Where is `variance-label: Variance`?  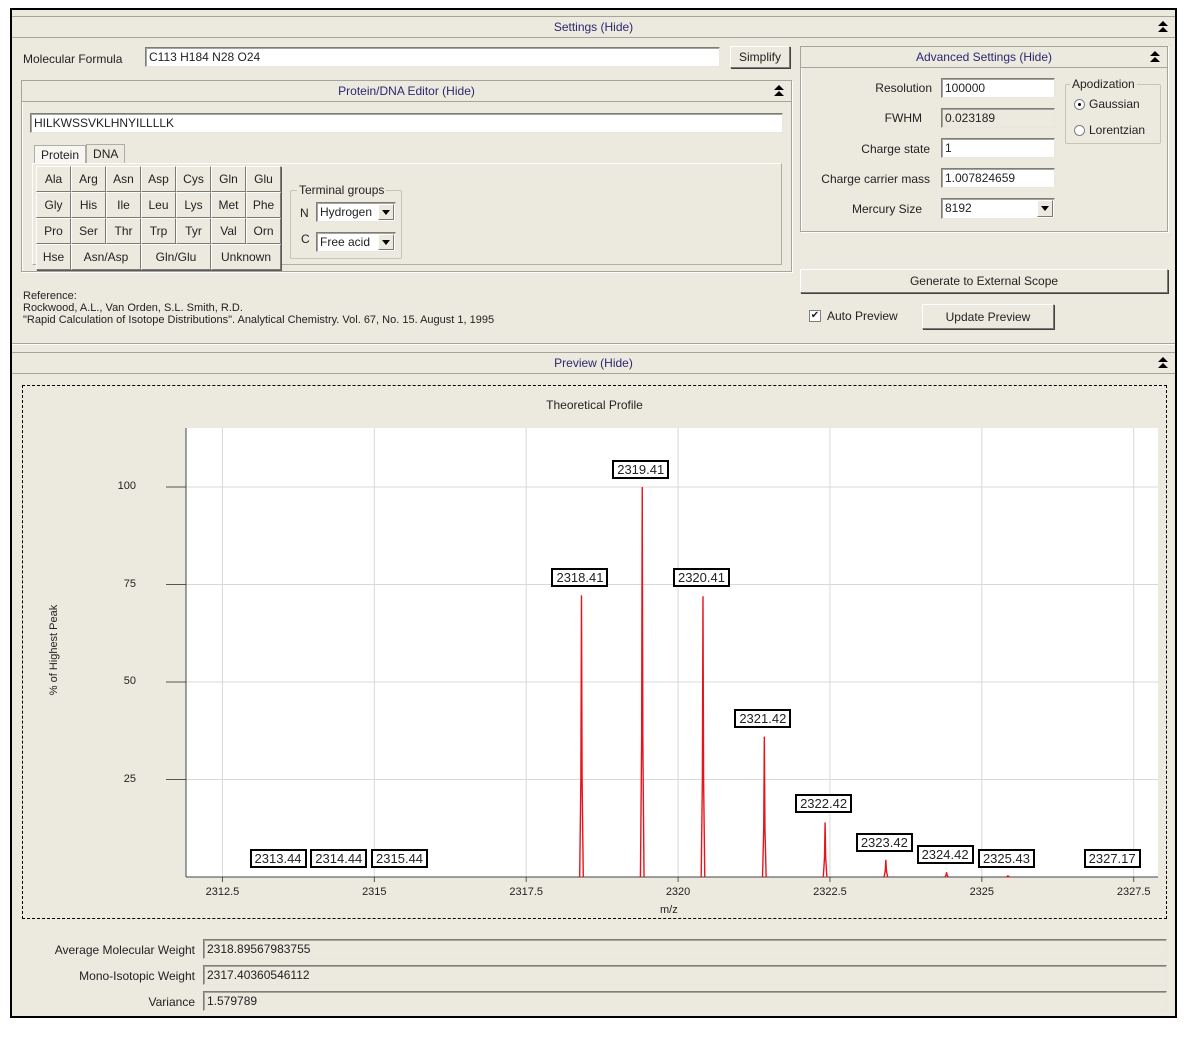
variance-label: Variance is located at coordinates (171, 1002).